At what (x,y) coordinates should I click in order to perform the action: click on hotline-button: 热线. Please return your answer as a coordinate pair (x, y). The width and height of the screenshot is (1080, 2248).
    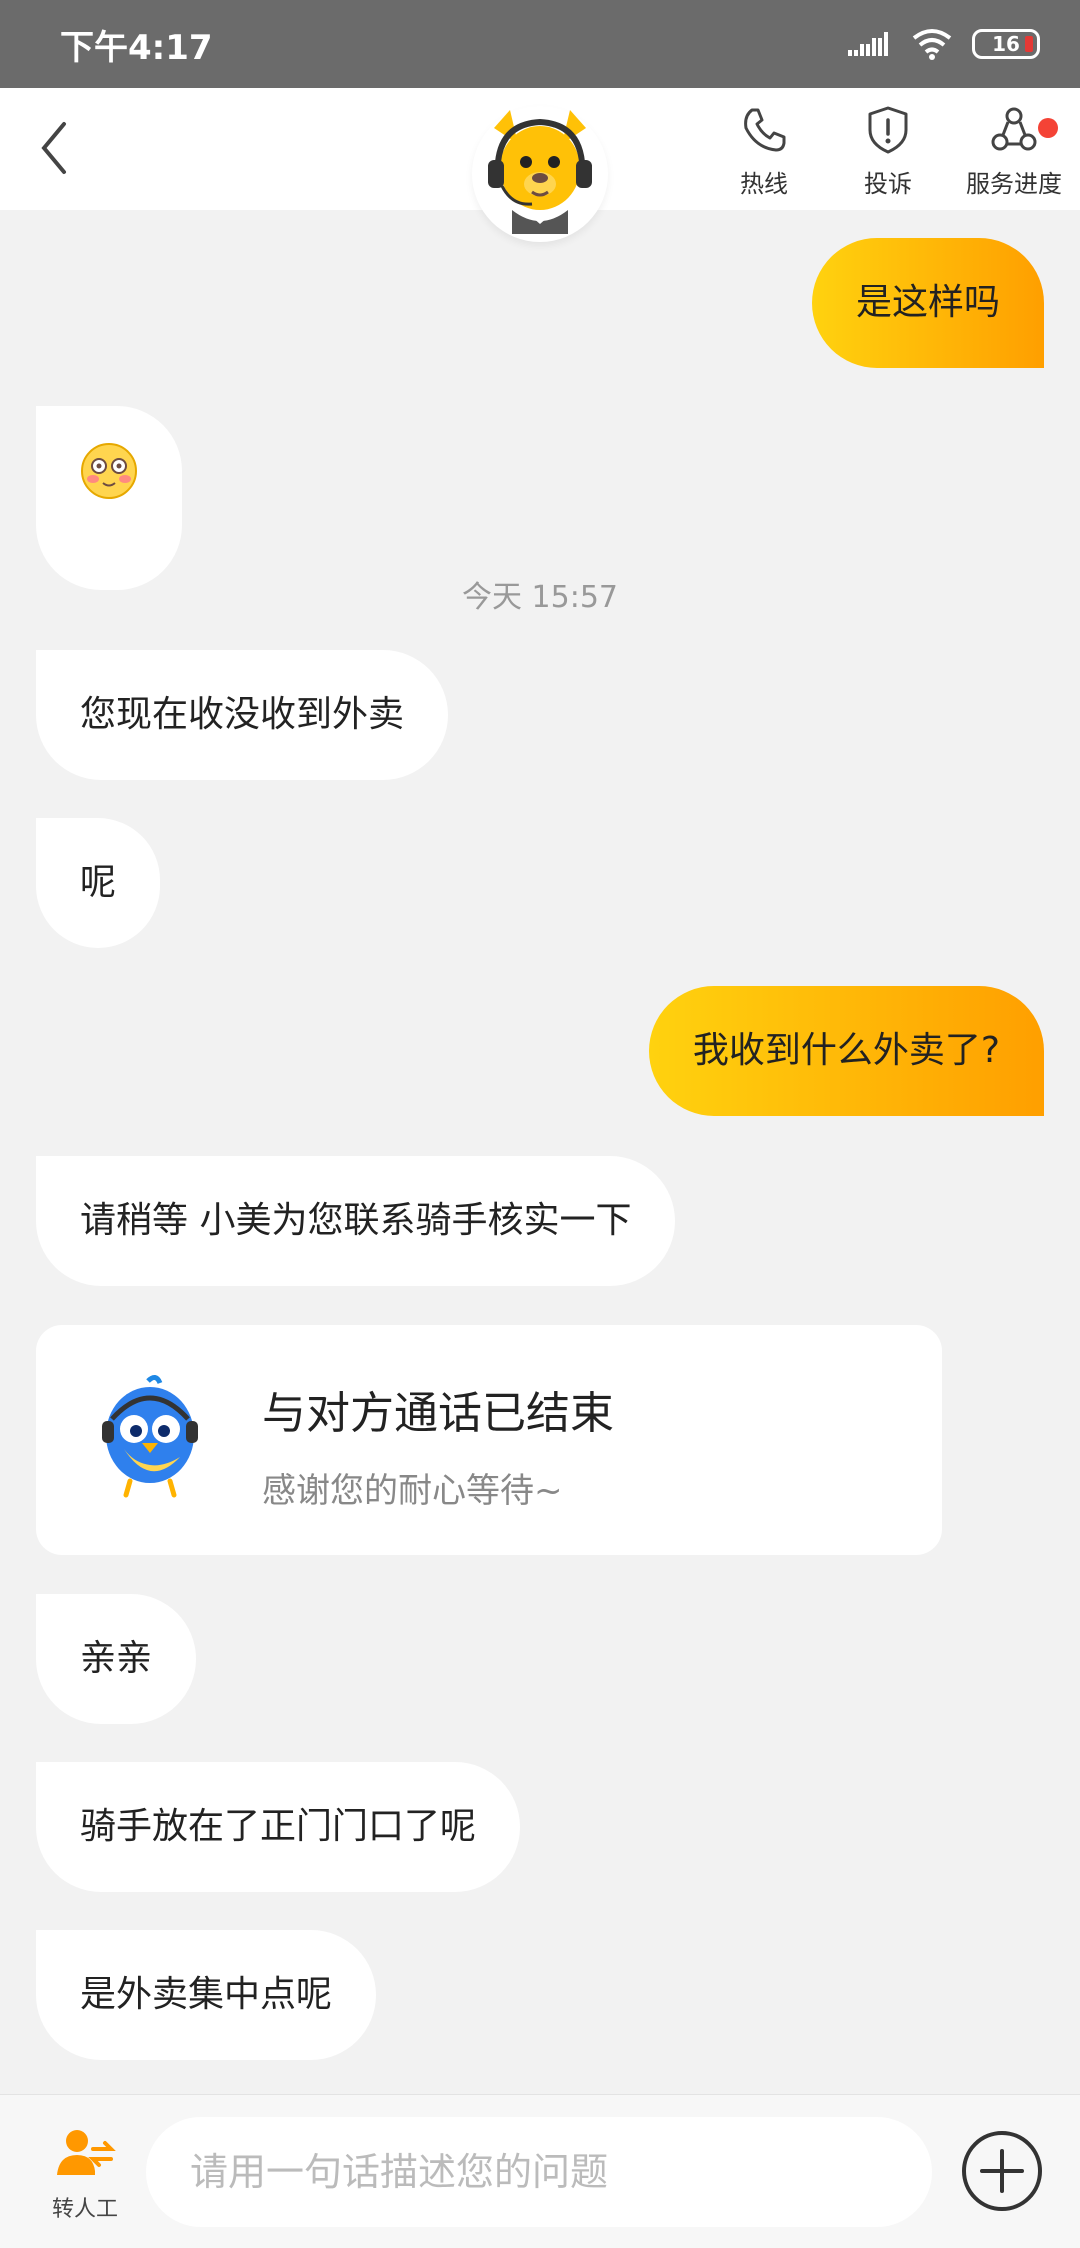
    Looking at the image, I should click on (764, 151).